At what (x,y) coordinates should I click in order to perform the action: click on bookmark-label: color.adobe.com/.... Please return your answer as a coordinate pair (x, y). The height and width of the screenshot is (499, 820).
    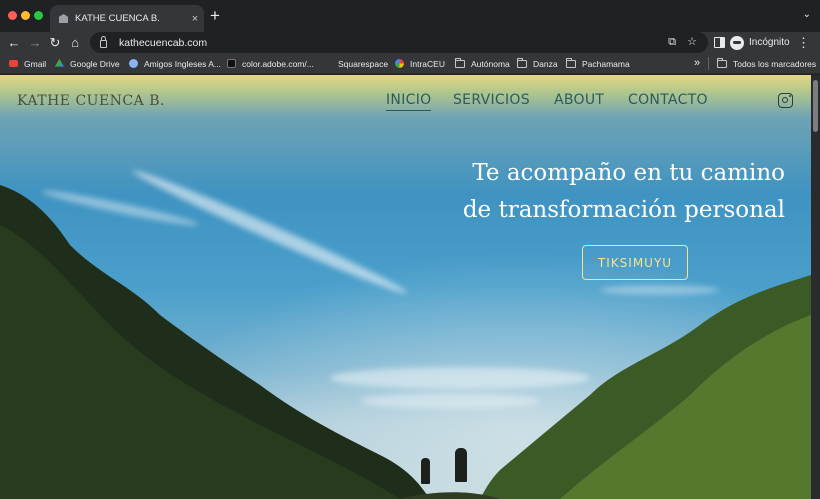
    Looking at the image, I should click on (278, 63).